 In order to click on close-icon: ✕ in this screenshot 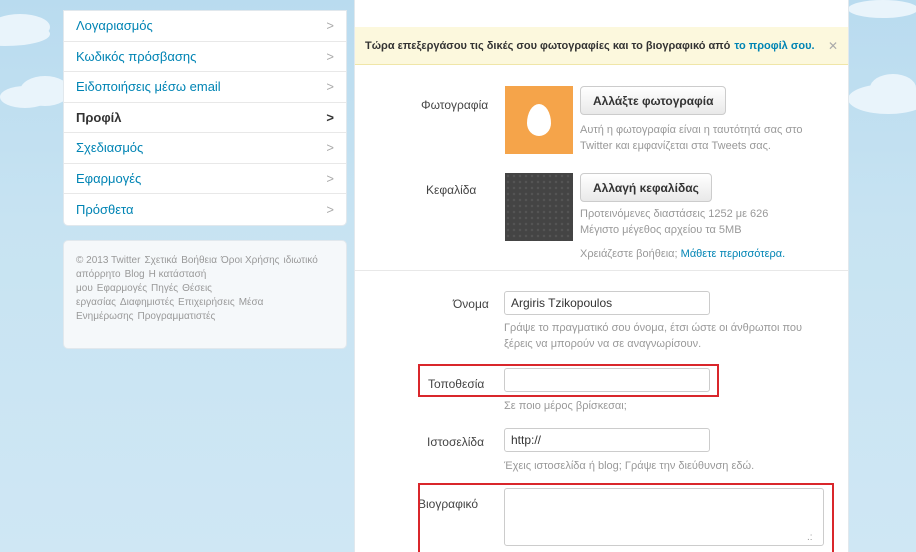, I will do `click(833, 46)`.